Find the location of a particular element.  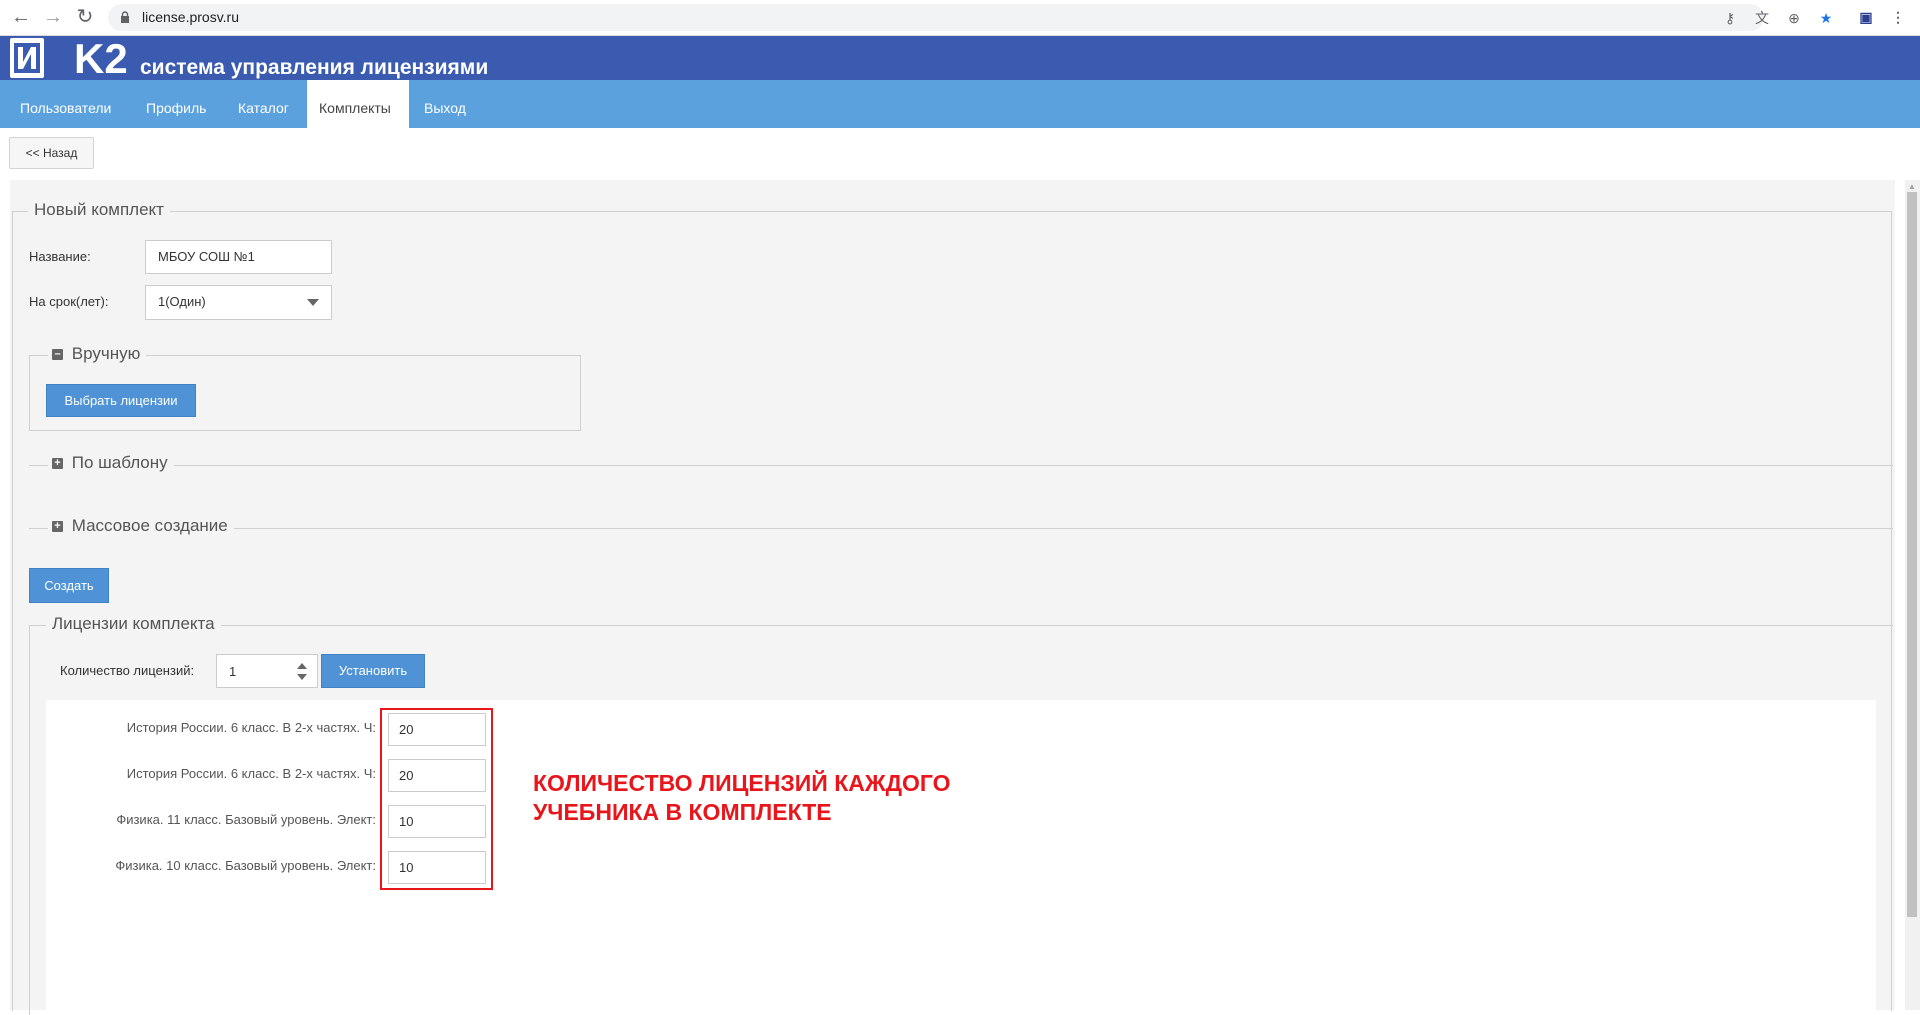

manual-legend: – Вручную is located at coordinates (97, 354).